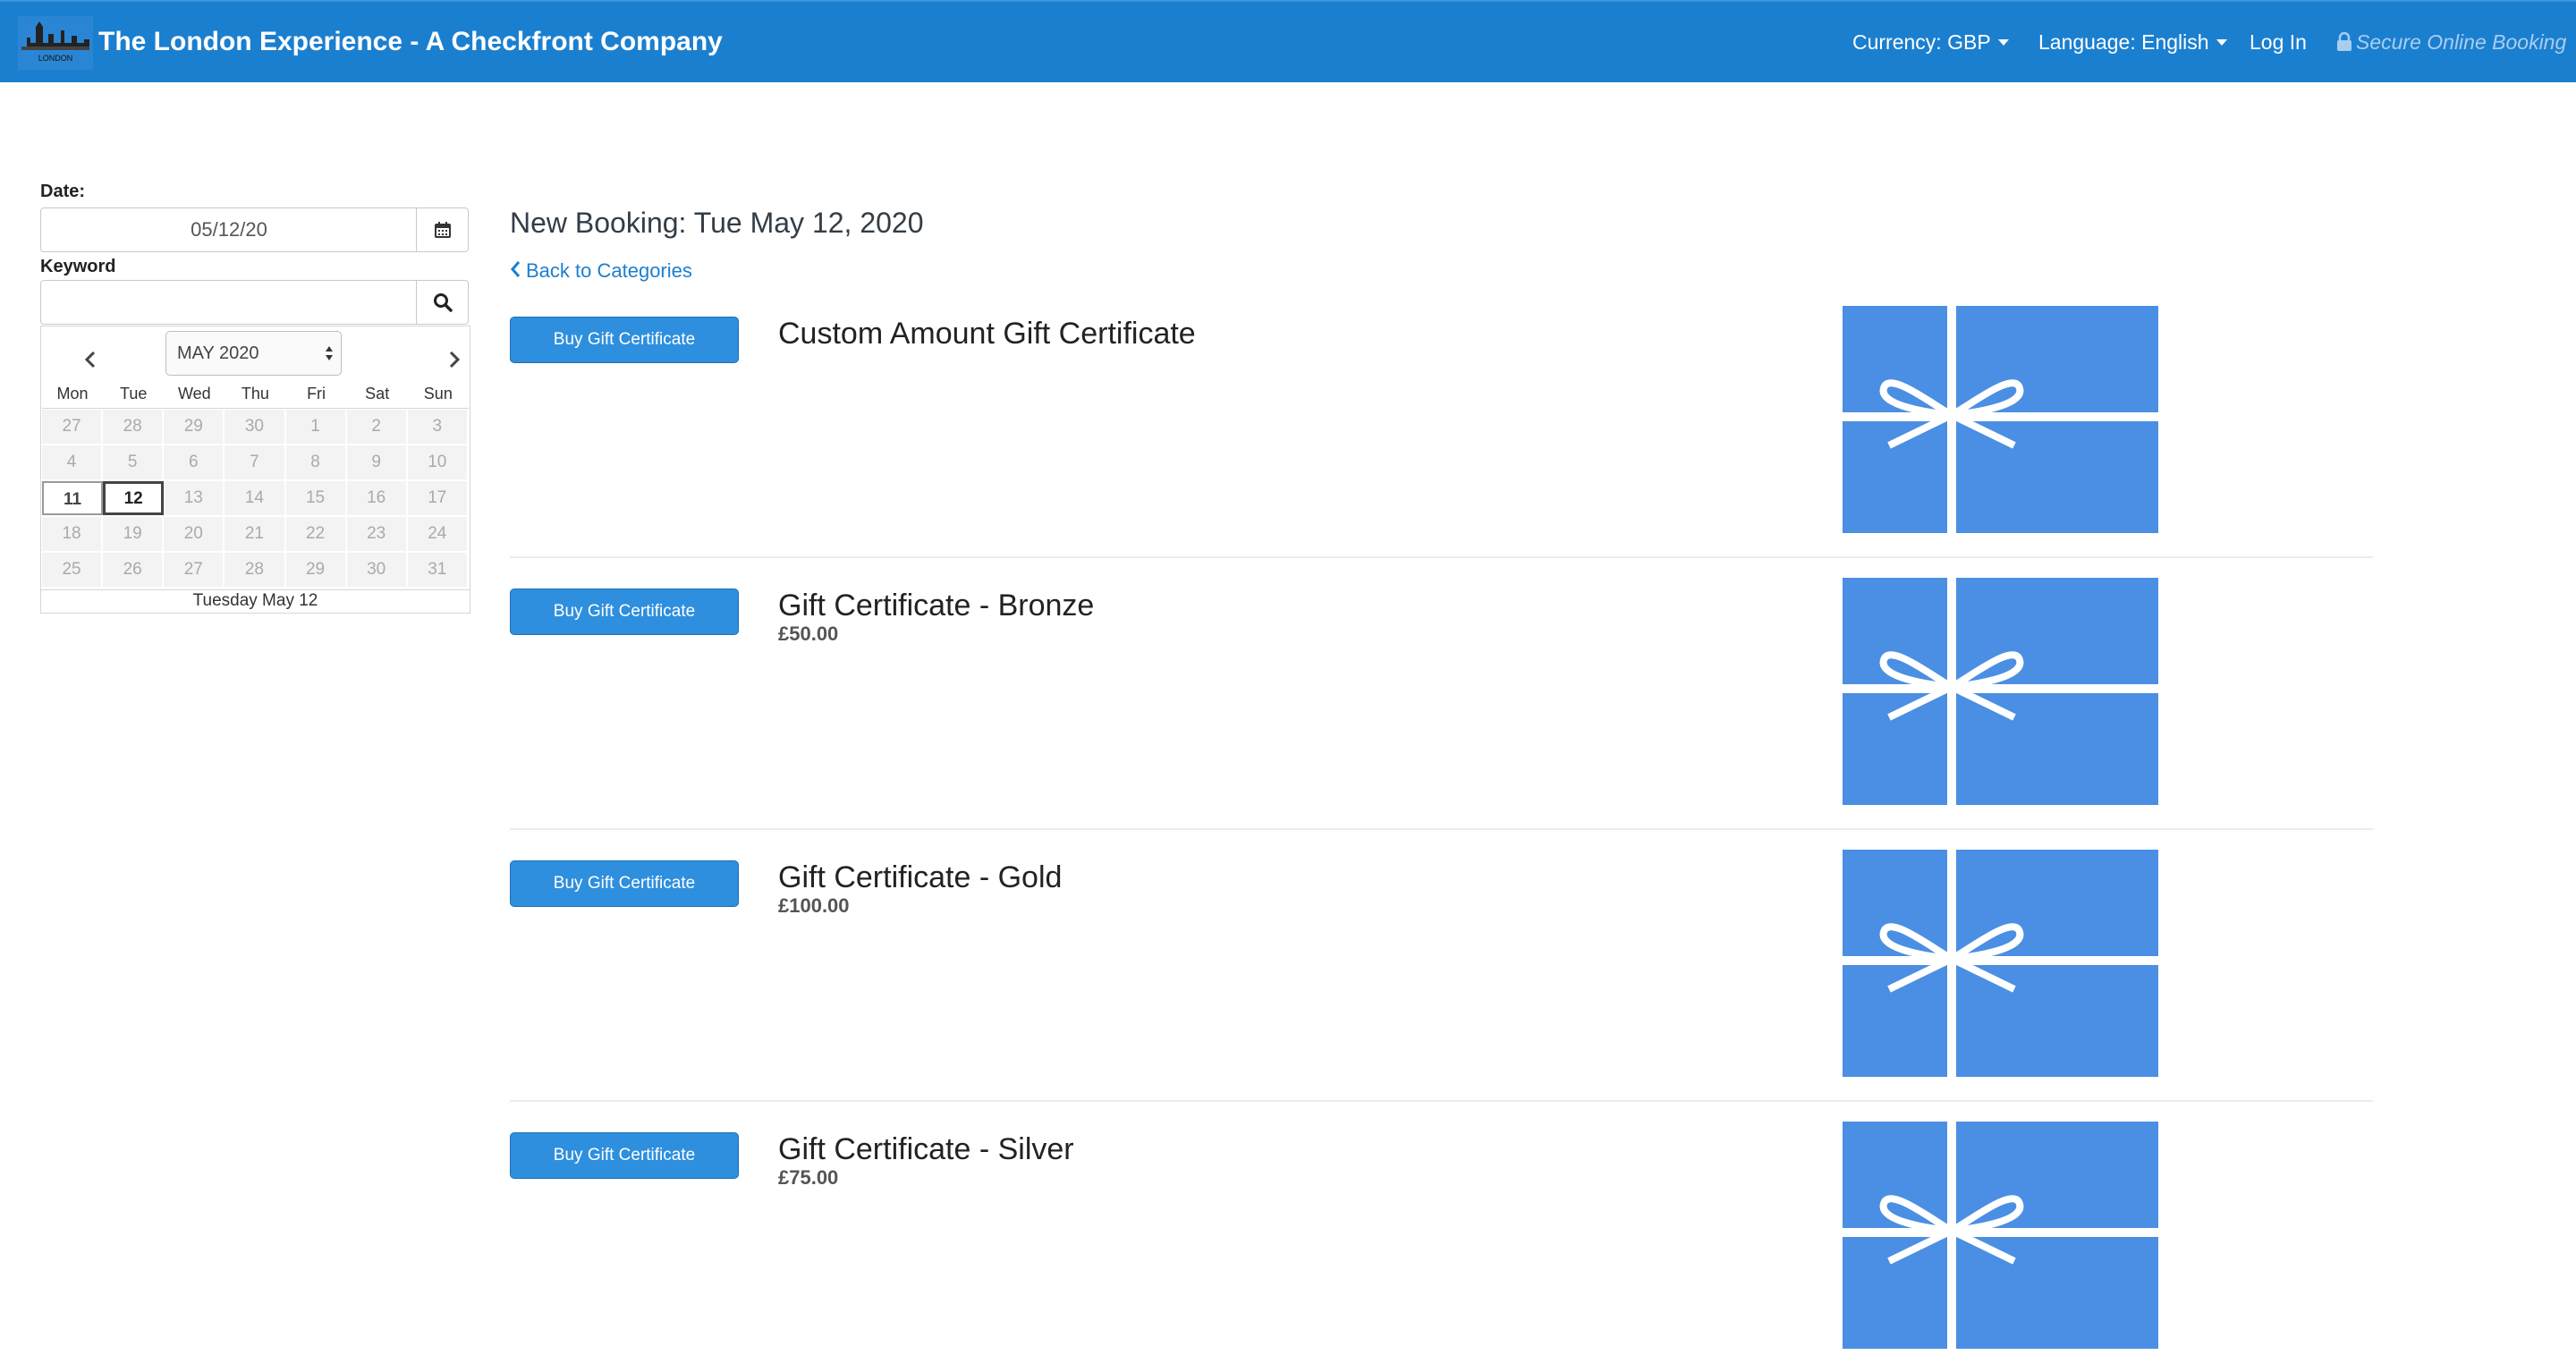 The height and width of the screenshot is (1372, 2576). What do you see at coordinates (229, 302) in the screenshot?
I see `keyword-input` at bounding box center [229, 302].